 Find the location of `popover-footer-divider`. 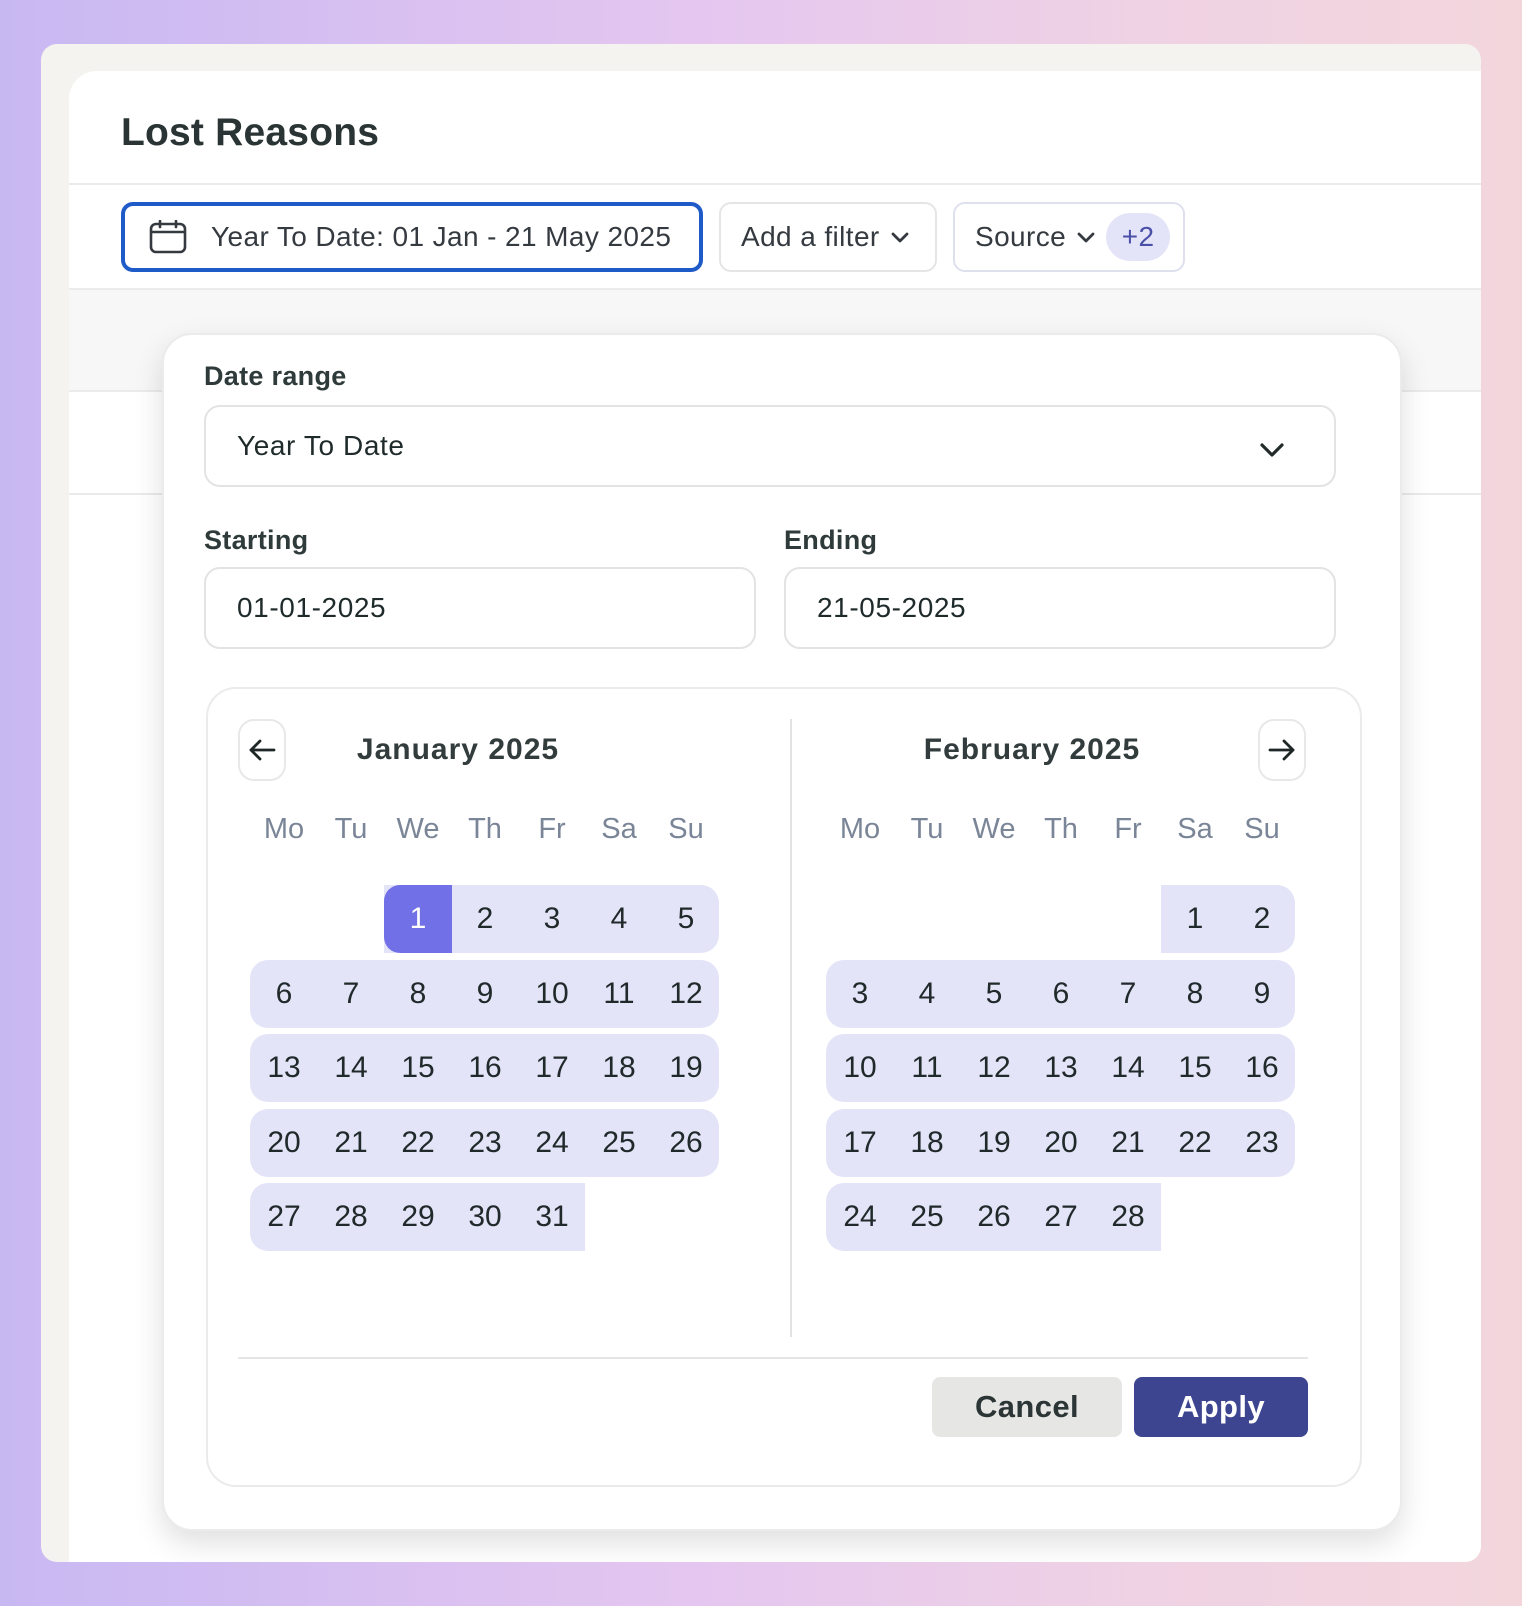

popover-footer-divider is located at coordinates (773, 1358).